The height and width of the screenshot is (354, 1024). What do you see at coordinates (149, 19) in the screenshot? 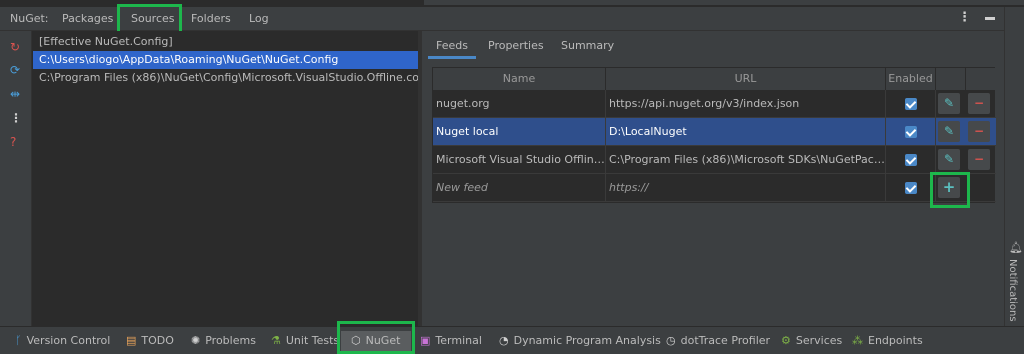
I see `sources-tab-highlight` at bounding box center [149, 19].